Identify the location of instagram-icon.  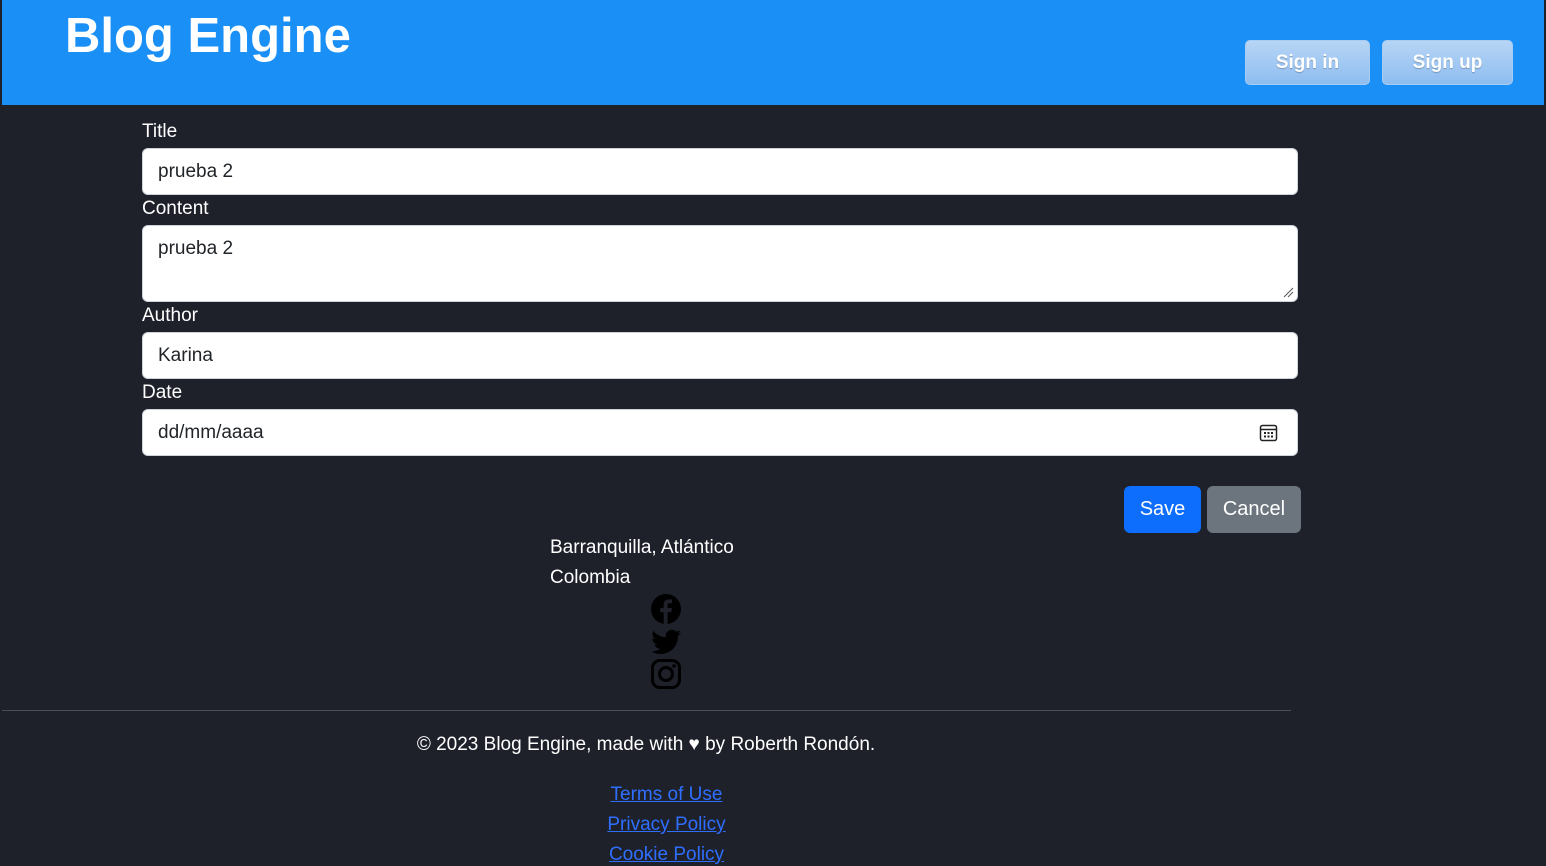
(666, 674).